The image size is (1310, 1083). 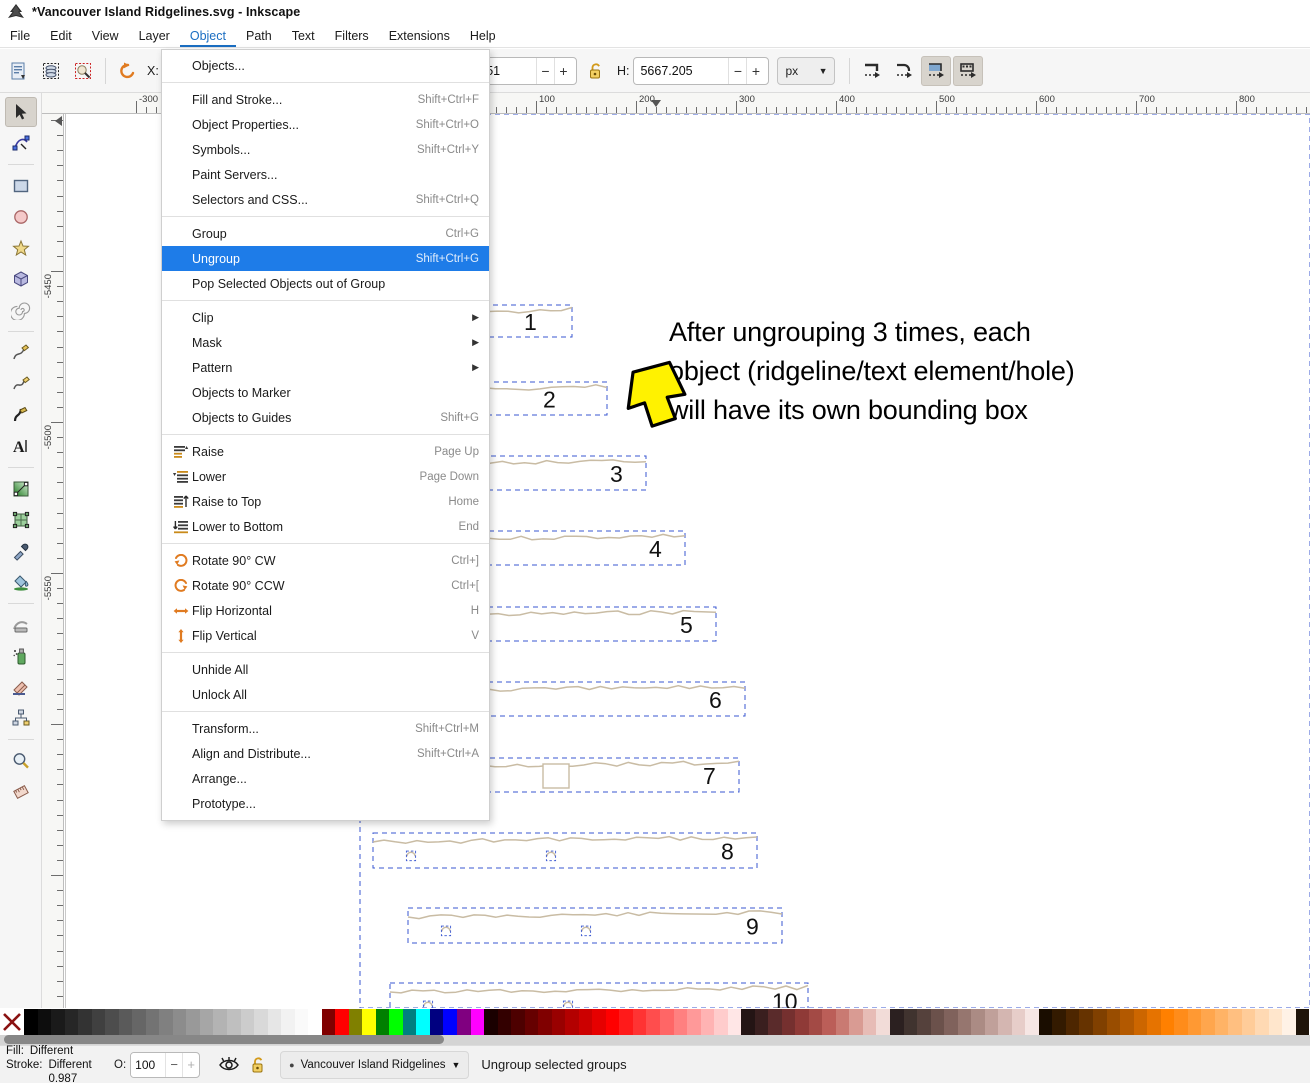 I want to click on eye-icon, so click(x=229, y=1065).